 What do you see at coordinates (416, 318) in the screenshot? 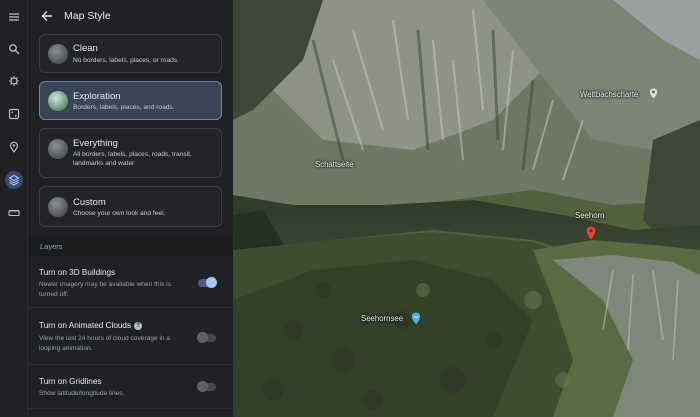
I see `lake-marker-icon` at bounding box center [416, 318].